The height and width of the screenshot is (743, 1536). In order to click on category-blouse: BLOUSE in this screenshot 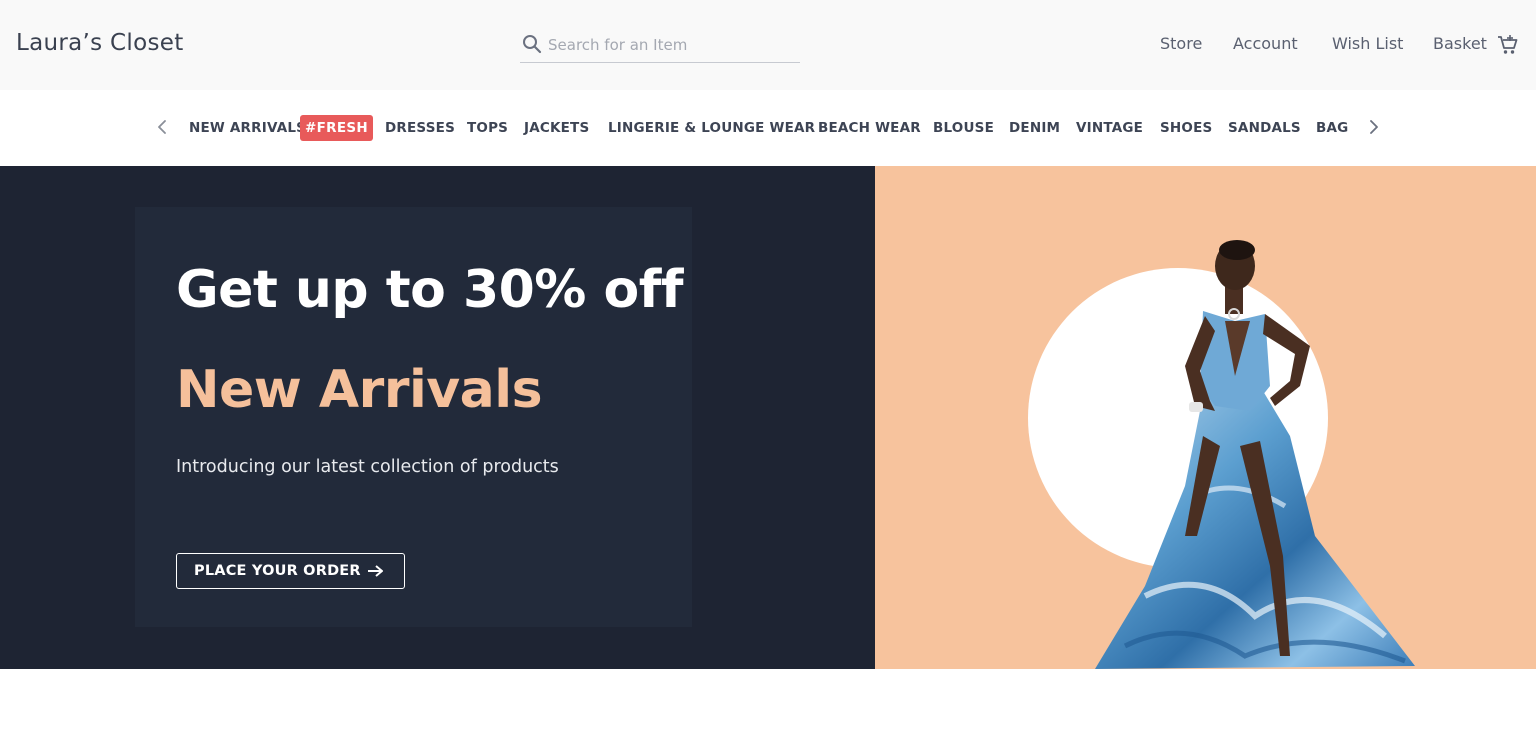, I will do `click(963, 128)`.